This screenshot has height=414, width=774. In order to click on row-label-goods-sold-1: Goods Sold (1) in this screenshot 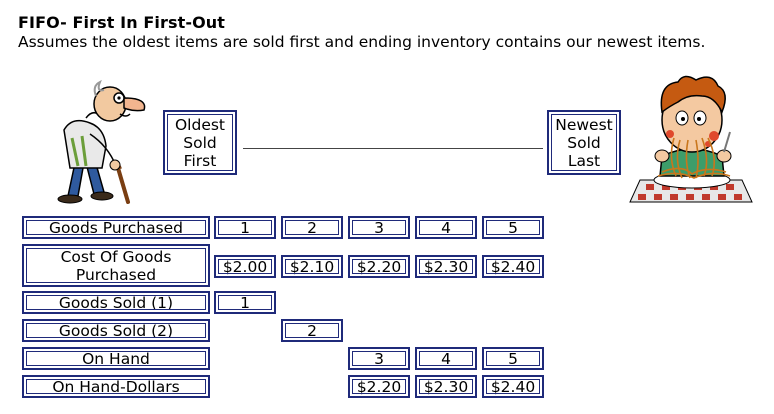, I will do `click(116, 302)`.